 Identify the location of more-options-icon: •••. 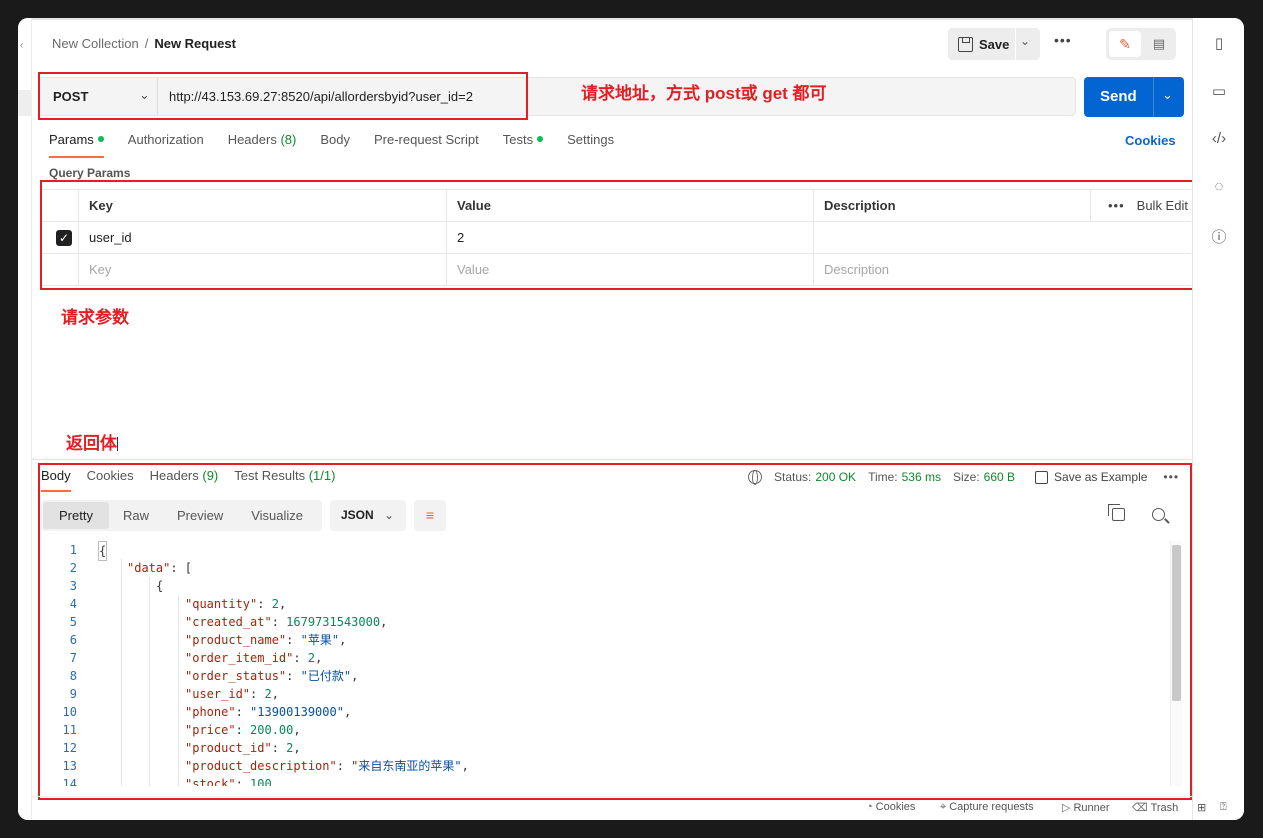
(1063, 40).